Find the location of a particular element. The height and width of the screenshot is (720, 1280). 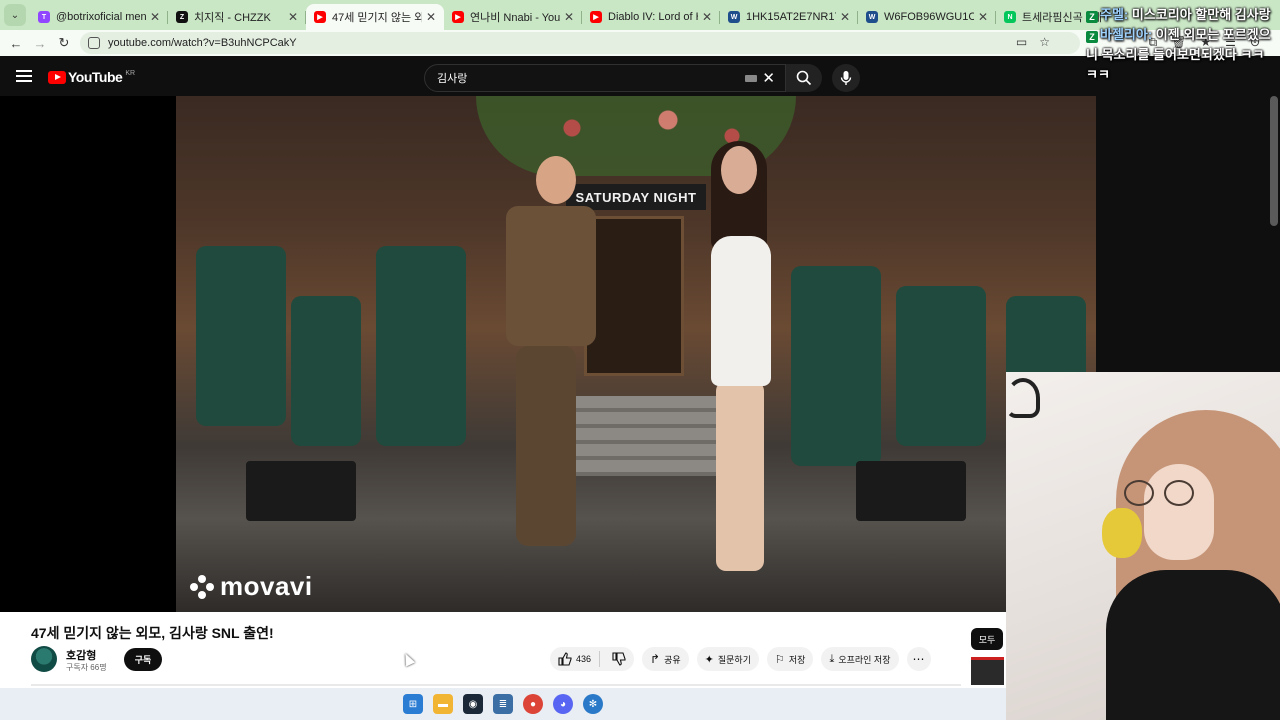

clear-search-icon: ✕ is located at coordinates (768, 78).